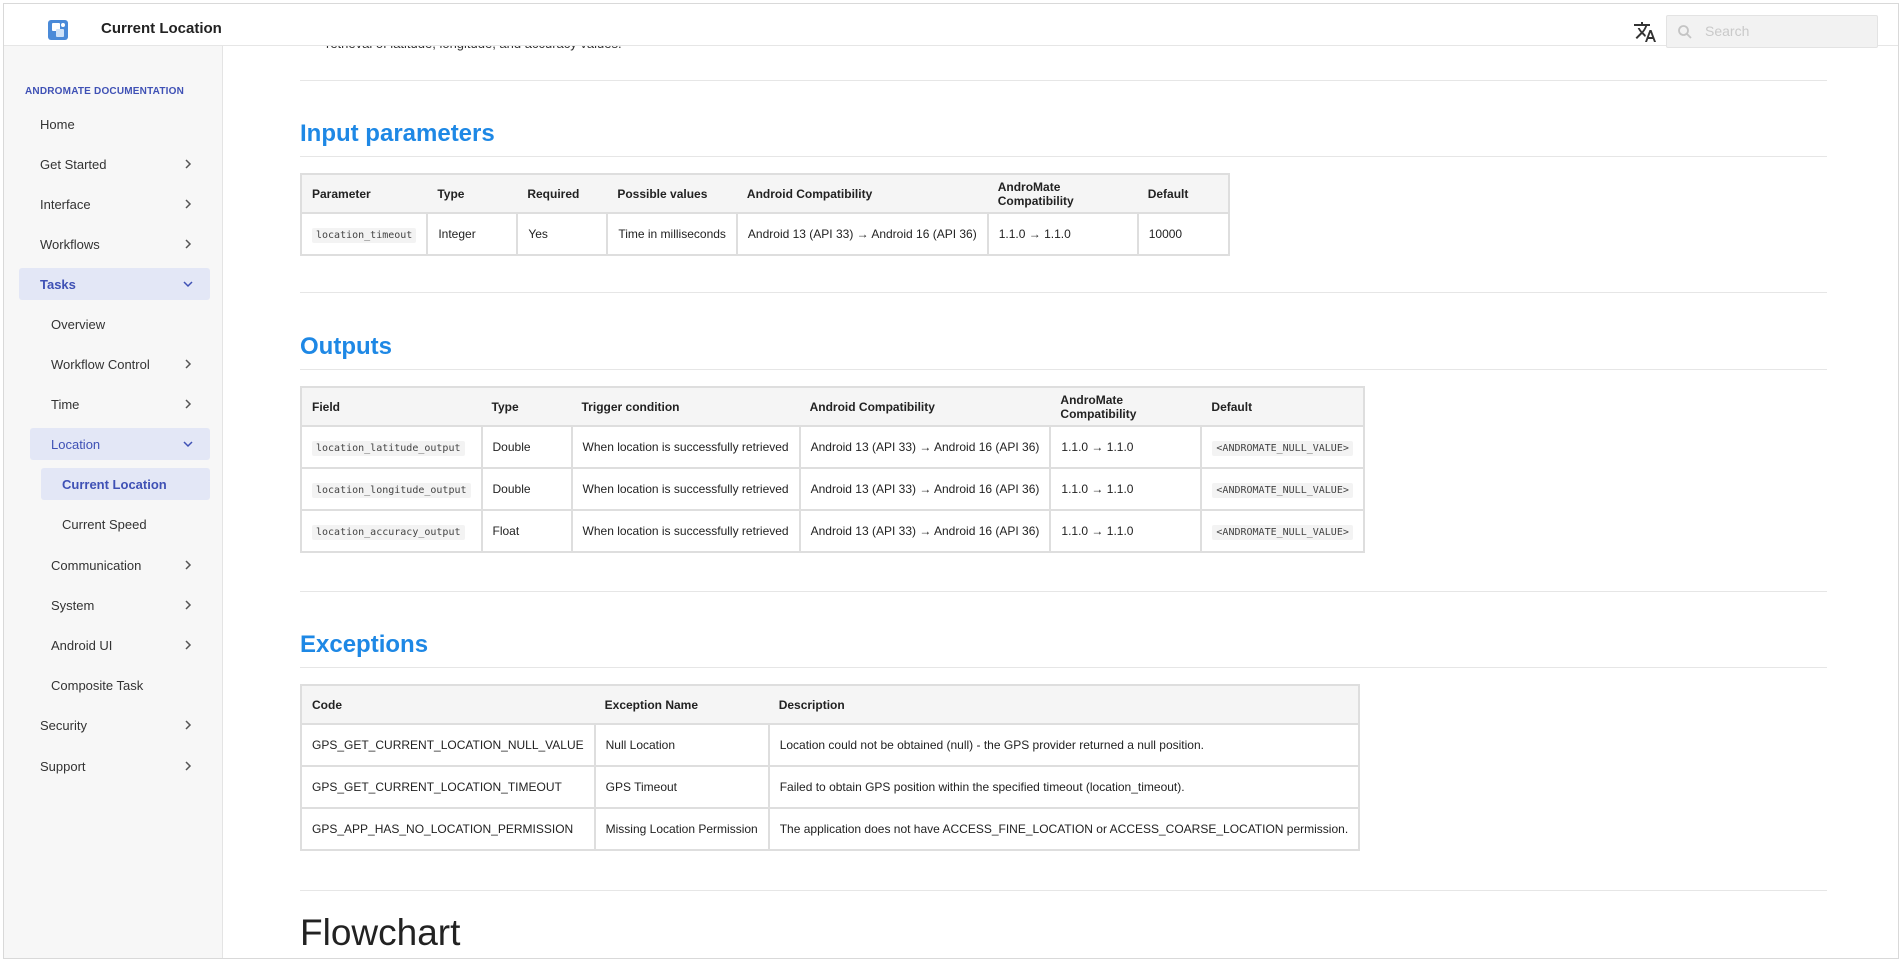 The height and width of the screenshot is (962, 1902). What do you see at coordinates (364, 235) in the screenshot?
I see `code-value: location_timeout` at bounding box center [364, 235].